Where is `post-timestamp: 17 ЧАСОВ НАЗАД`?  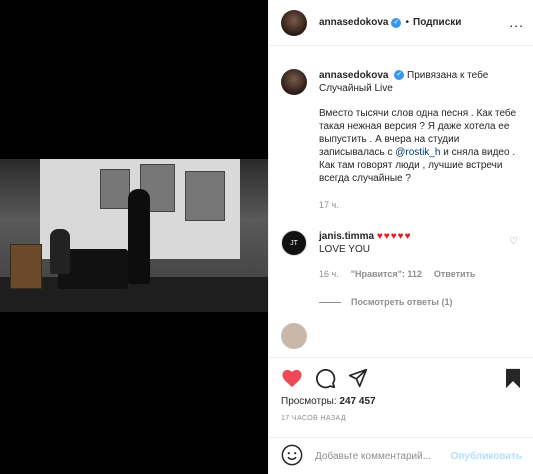 post-timestamp: 17 ЧАСОВ НАЗАД is located at coordinates (401, 418).